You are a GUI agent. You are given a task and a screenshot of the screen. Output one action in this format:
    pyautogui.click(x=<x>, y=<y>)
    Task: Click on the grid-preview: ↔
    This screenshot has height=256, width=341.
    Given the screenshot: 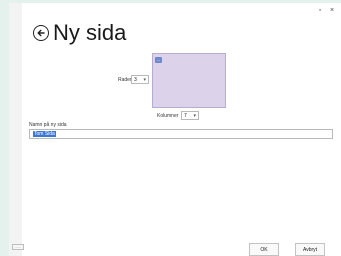 What is the action you would take?
    pyautogui.click(x=189, y=80)
    